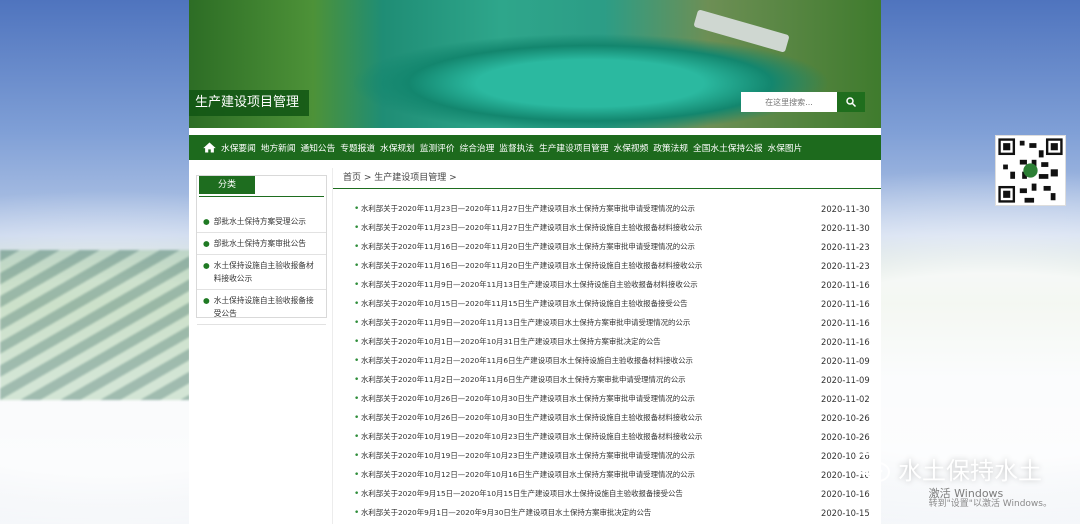 This screenshot has height=524, width=1080. What do you see at coordinates (357, 147) in the screenshot?
I see `nav-item-3: 专题报道` at bounding box center [357, 147].